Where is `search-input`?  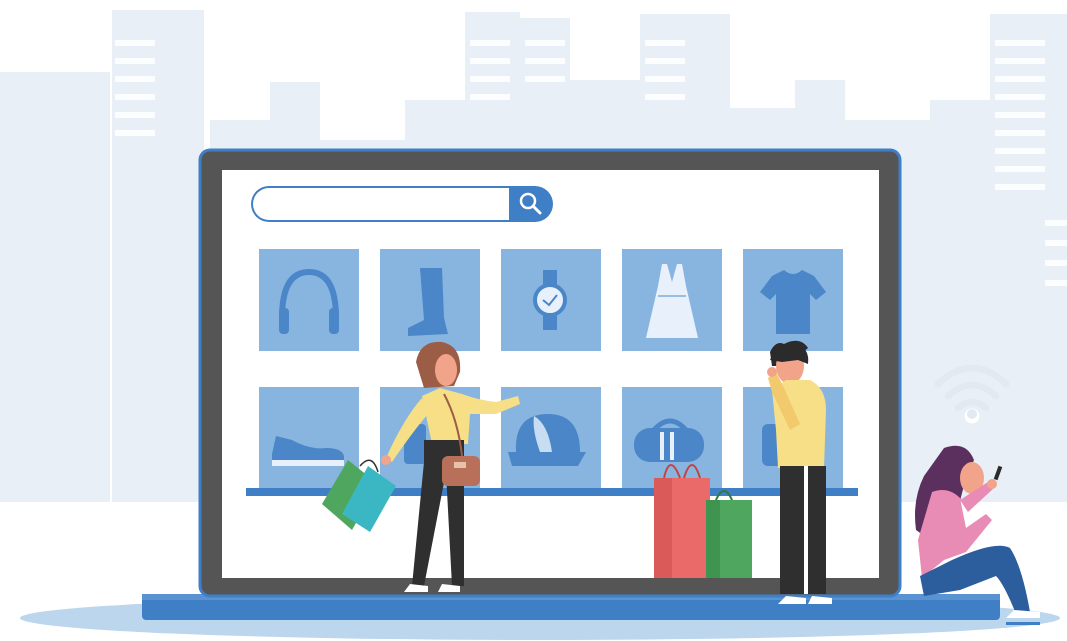
search-input is located at coordinates (381, 204).